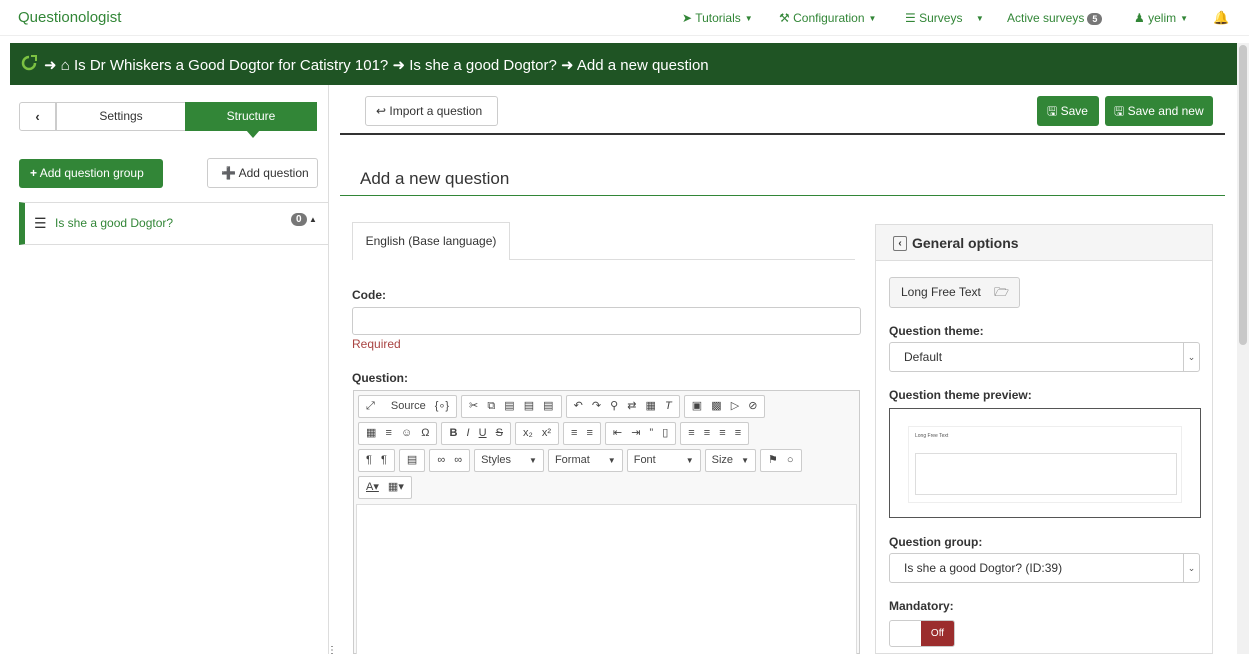 The width and height of the screenshot is (1249, 654). Describe the element at coordinates (174, 223) in the screenshot. I see `list-item: ☰ Is she a good Dogtor? 0 ▲` at that location.